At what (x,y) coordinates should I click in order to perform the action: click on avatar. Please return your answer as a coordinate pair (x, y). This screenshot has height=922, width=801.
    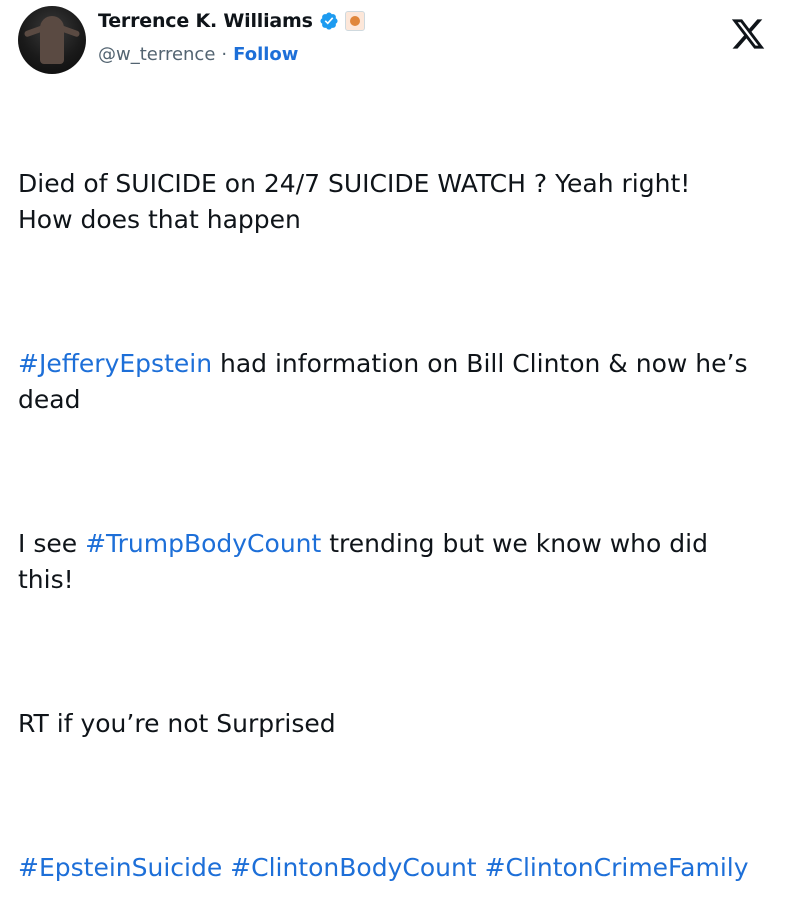
    Looking at the image, I should click on (52, 40).